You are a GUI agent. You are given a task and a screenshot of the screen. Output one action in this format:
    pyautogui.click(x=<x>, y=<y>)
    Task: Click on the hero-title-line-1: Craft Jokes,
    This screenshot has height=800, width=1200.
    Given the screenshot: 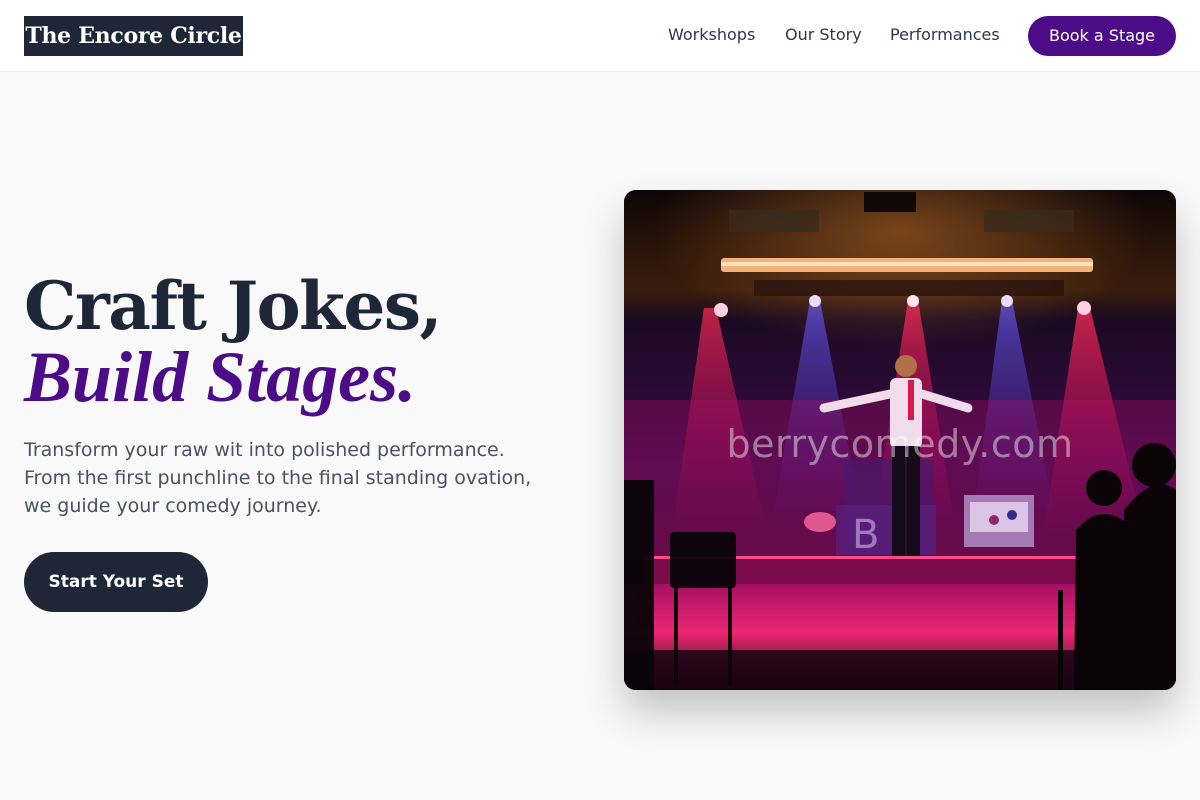 What is the action you would take?
    pyautogui.click(x=233, y=306)
    